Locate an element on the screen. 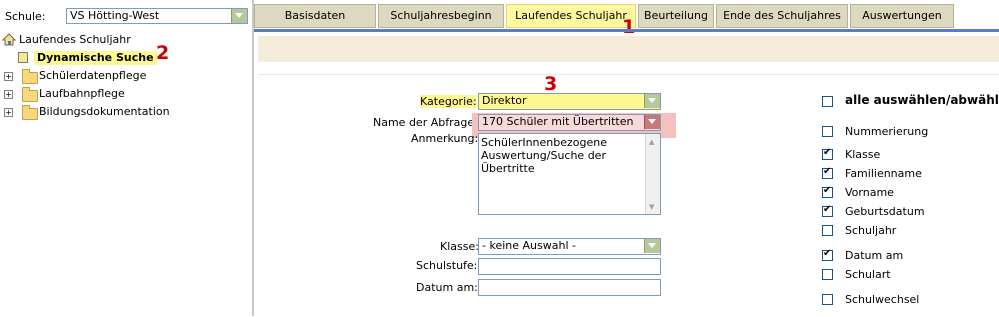  tab-schuljahresbeginn: Schuljahresbeginn is located at coordinates (441, 16).